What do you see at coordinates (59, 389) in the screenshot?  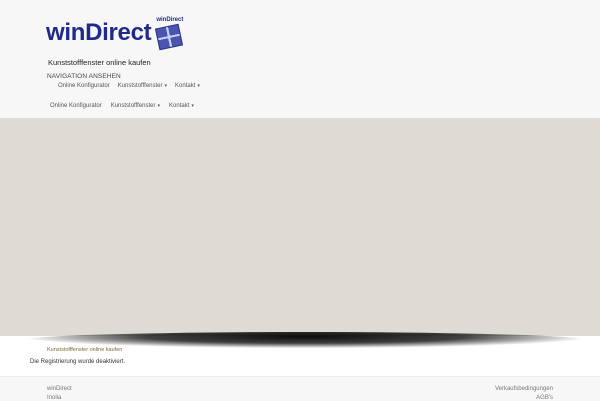 I see `footer-site-name: winDirect` at bounding box center [59, 389].